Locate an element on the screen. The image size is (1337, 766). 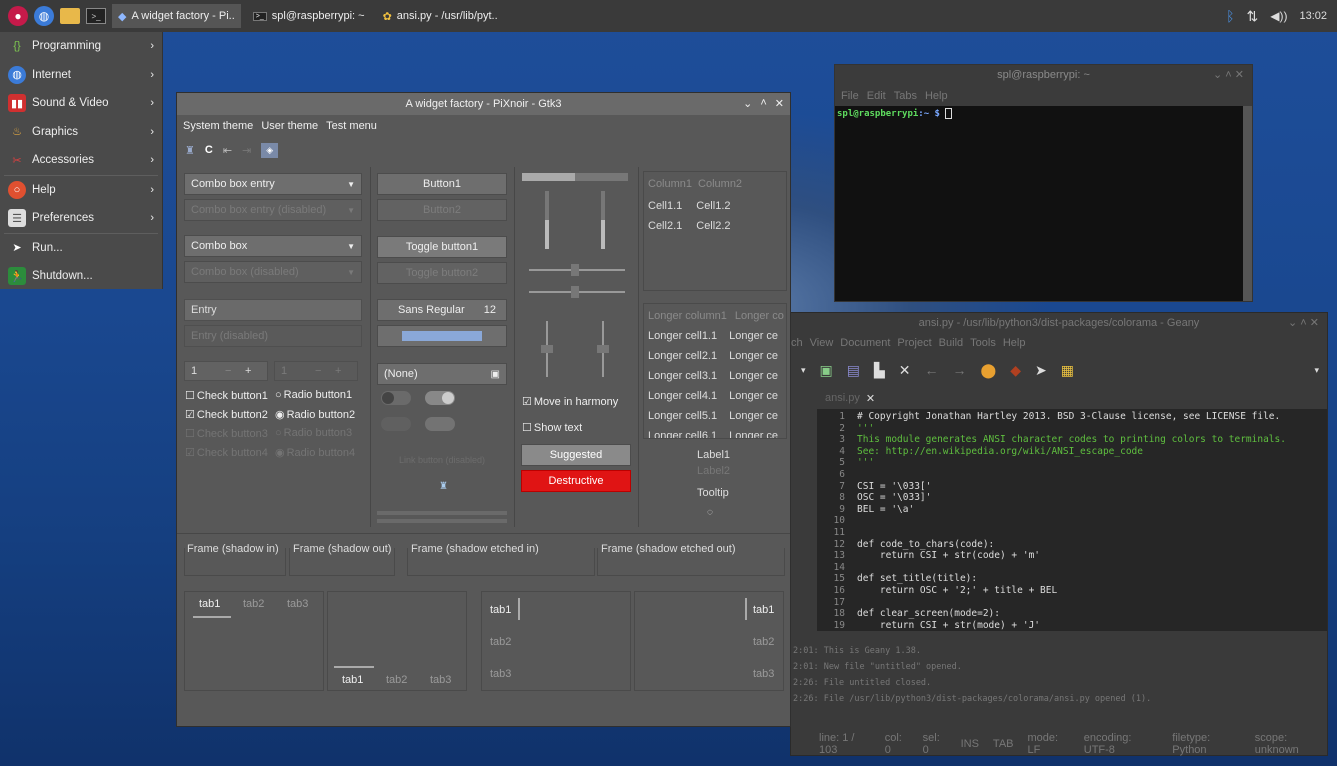
globe-icon: ◍ is located at coordinates (44, 16).